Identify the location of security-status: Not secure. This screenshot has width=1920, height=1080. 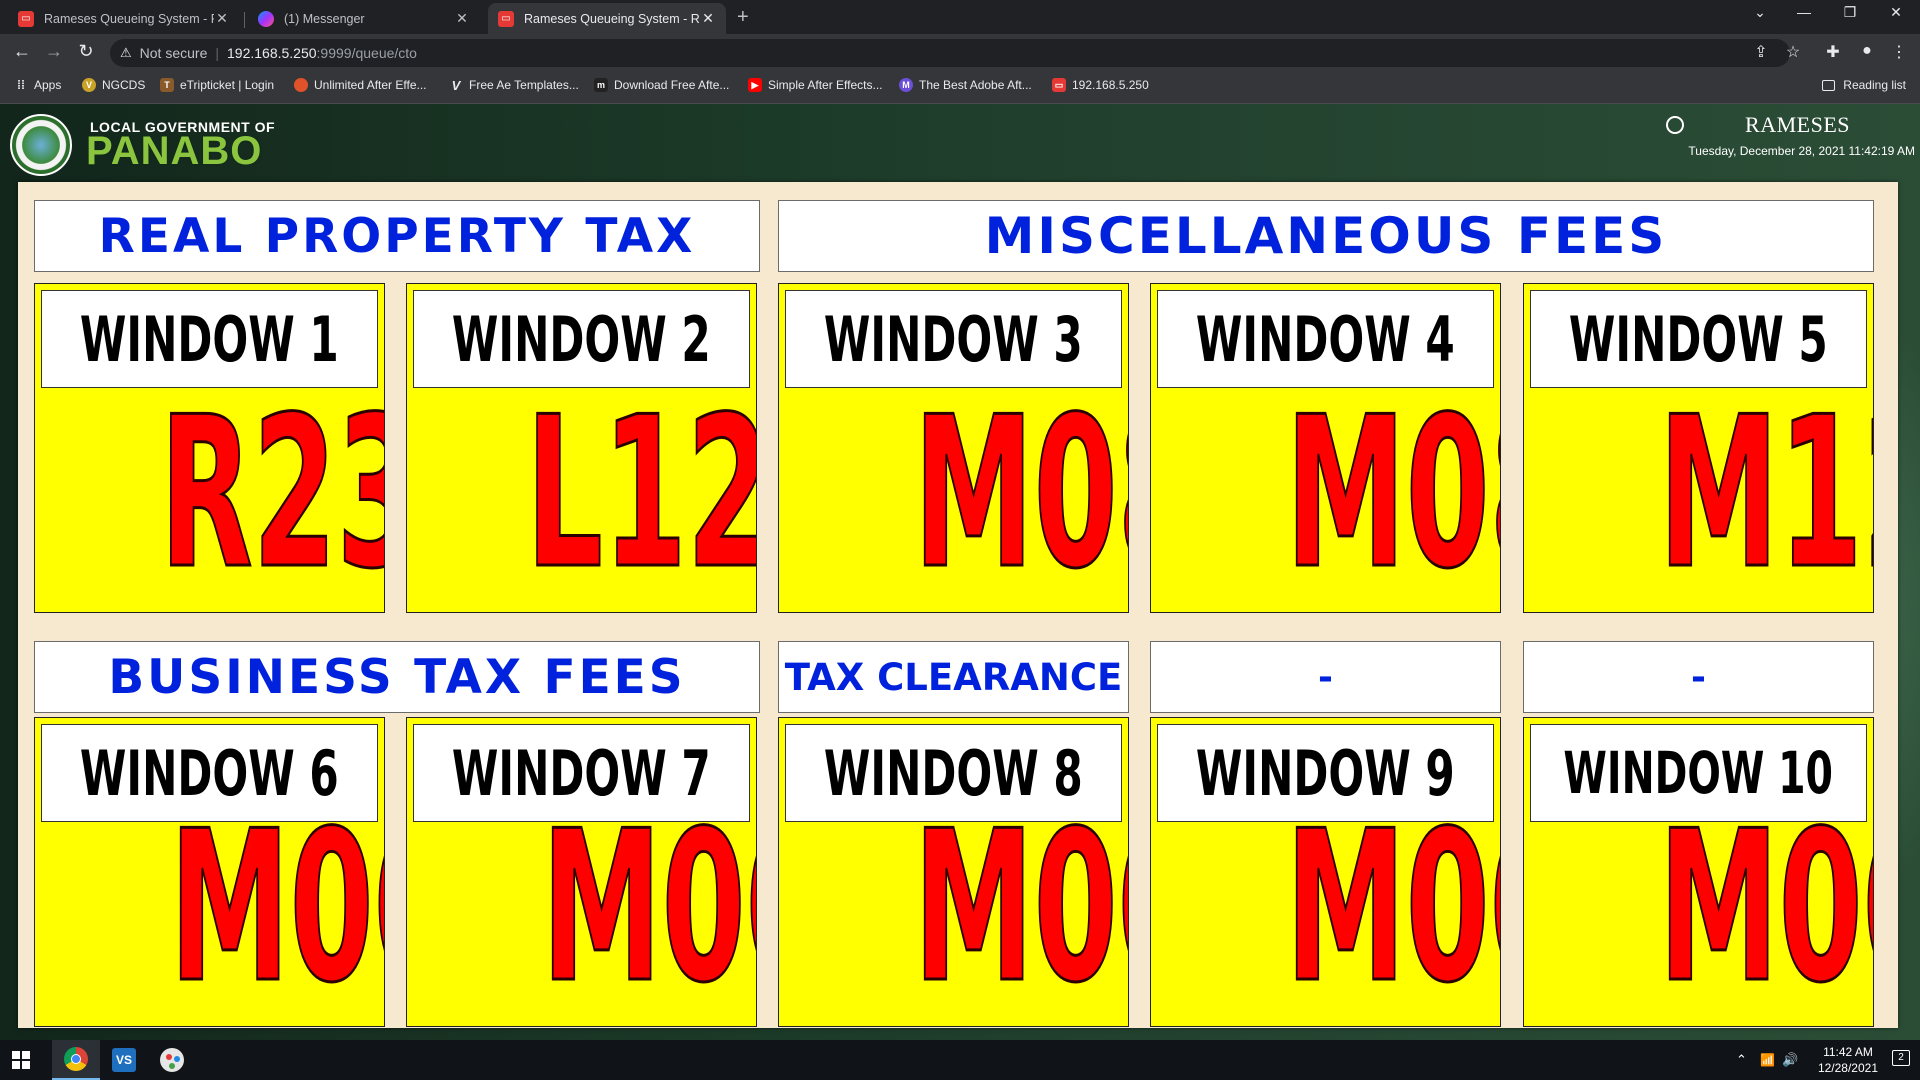
(173, 53).